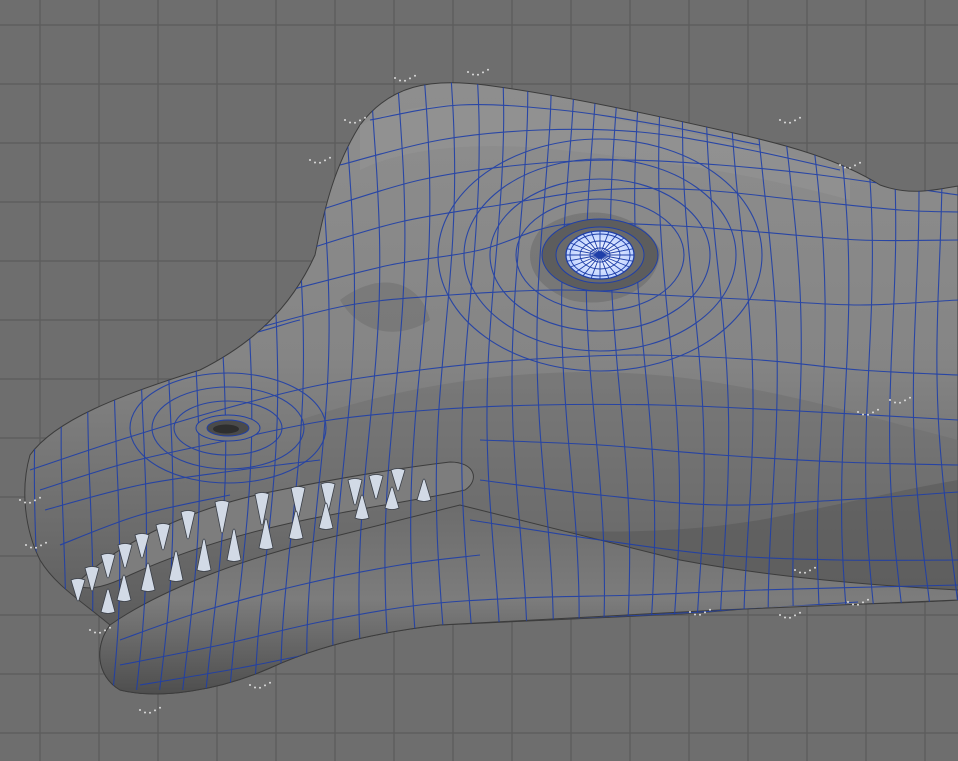 This screenshot has width=958, height=761. Describe the element at coordinates (228, 428) in the screenshot. I see `nostril` at that location.